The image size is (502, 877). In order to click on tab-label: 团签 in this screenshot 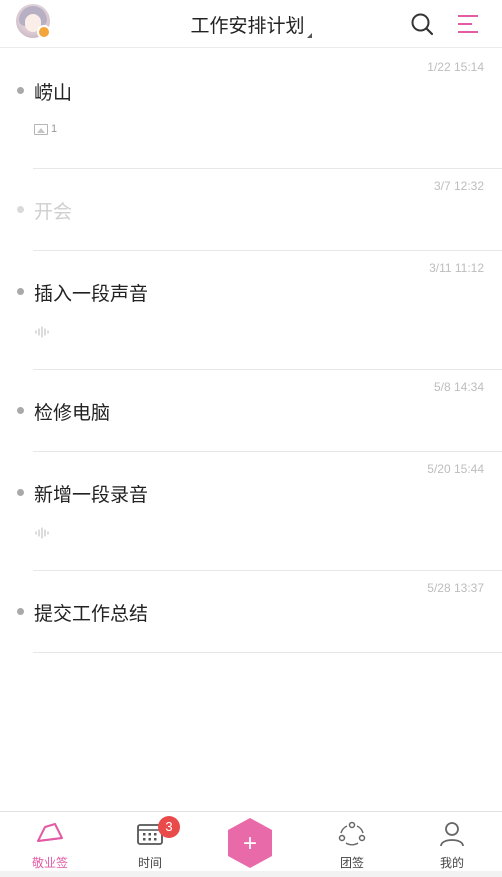, I will do `click(351, 863)`.